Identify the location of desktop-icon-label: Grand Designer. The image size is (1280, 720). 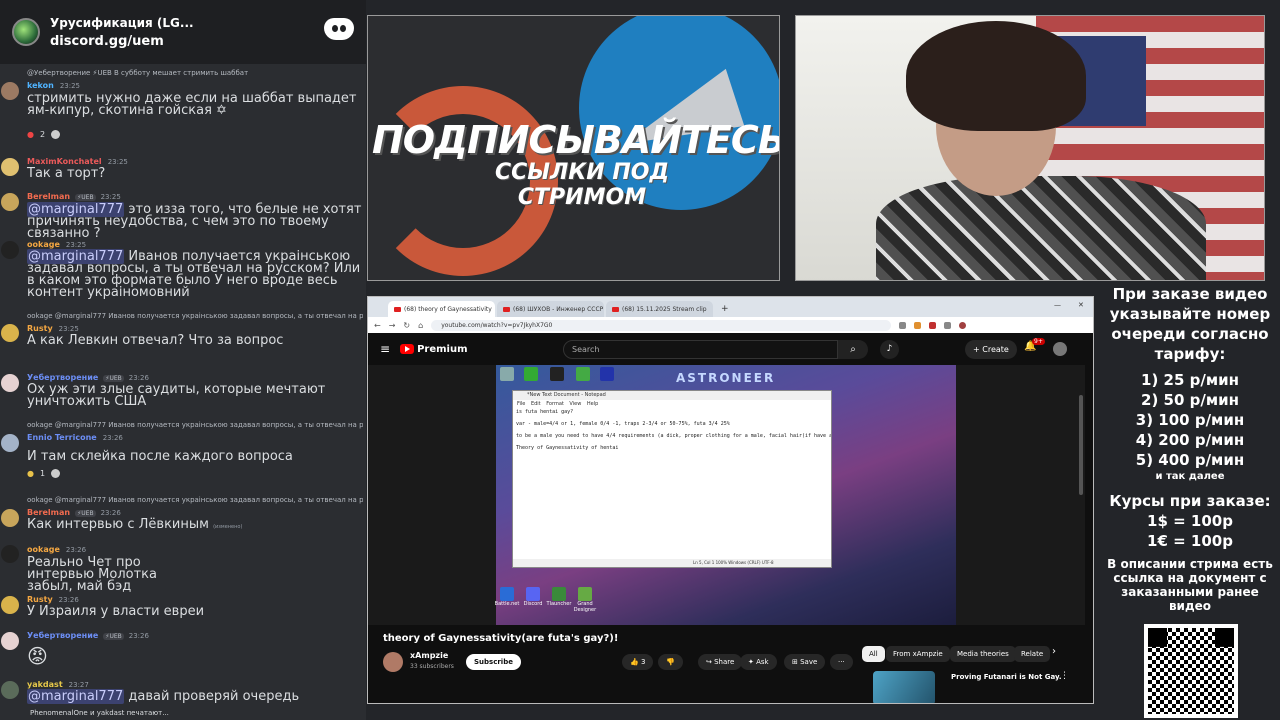
(585, 607).